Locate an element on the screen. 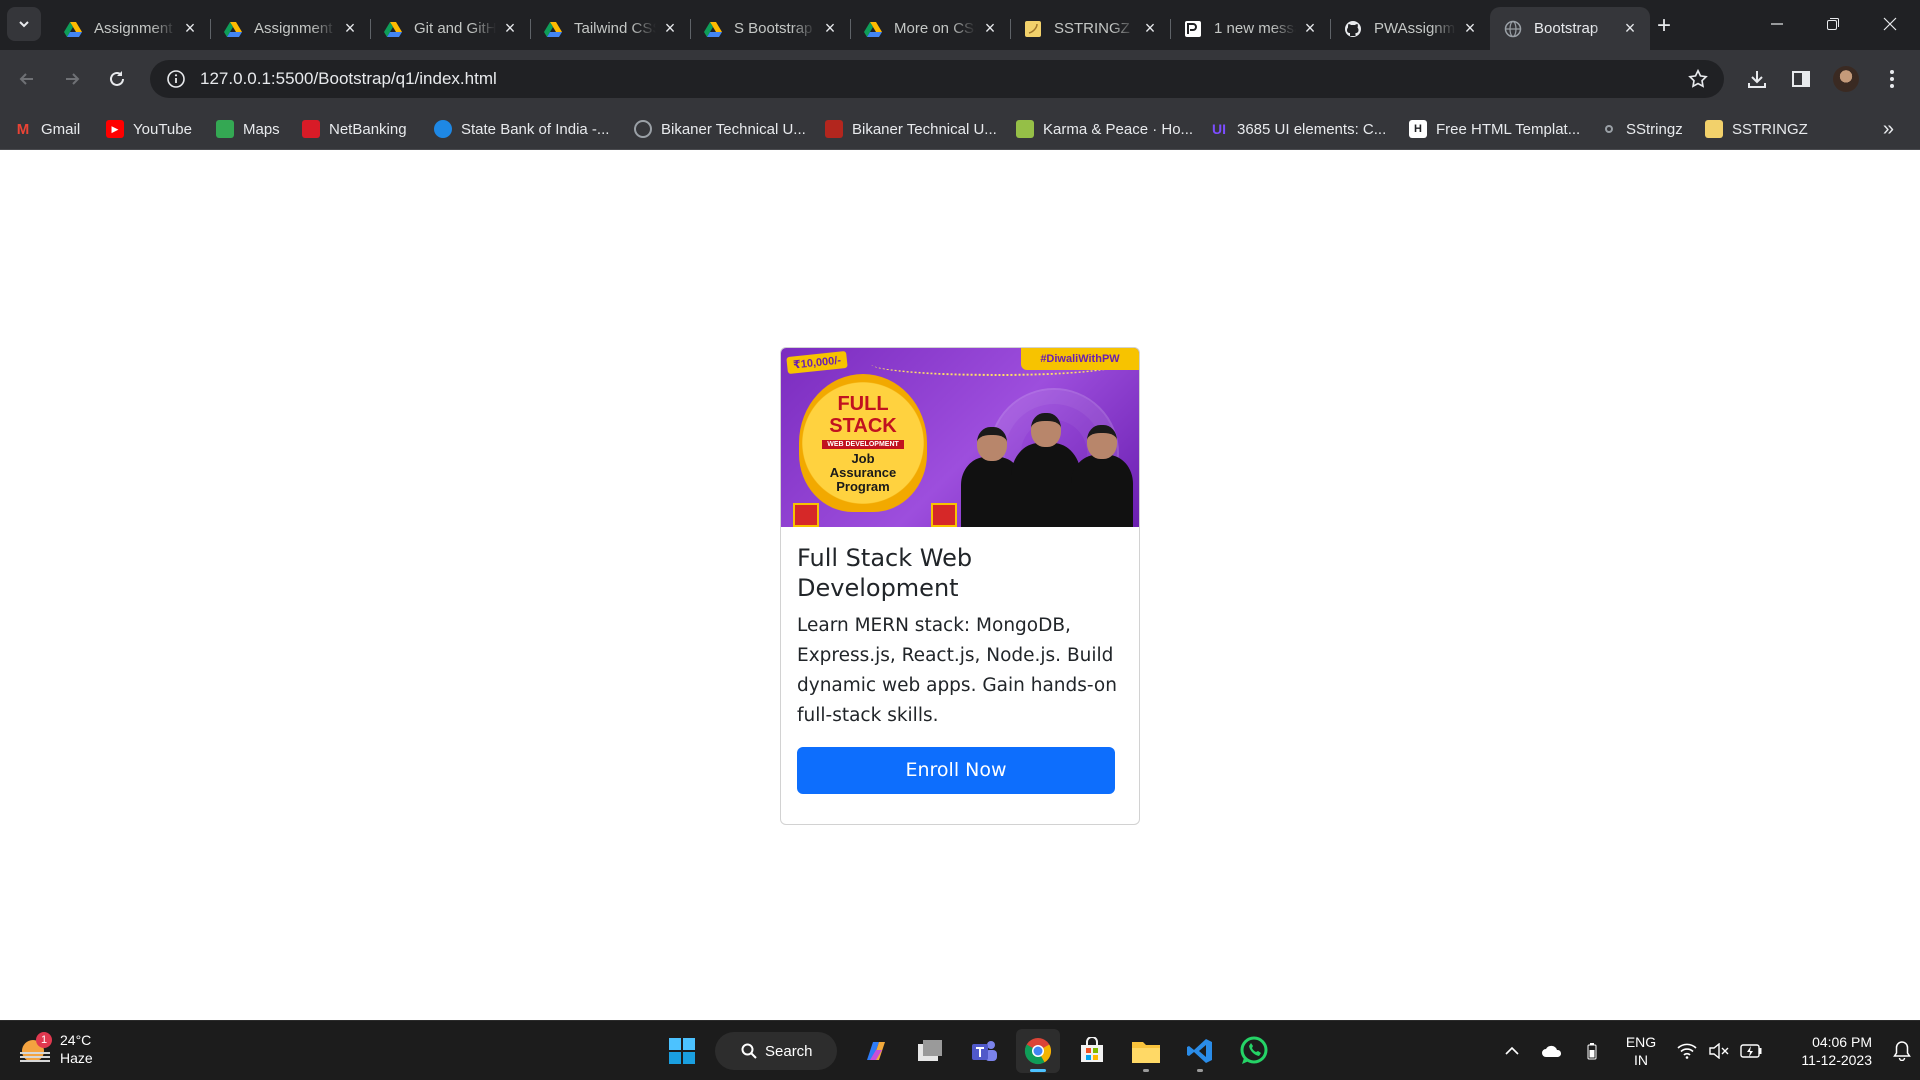  gift-box-decoration is located at coordinates (944, 515).